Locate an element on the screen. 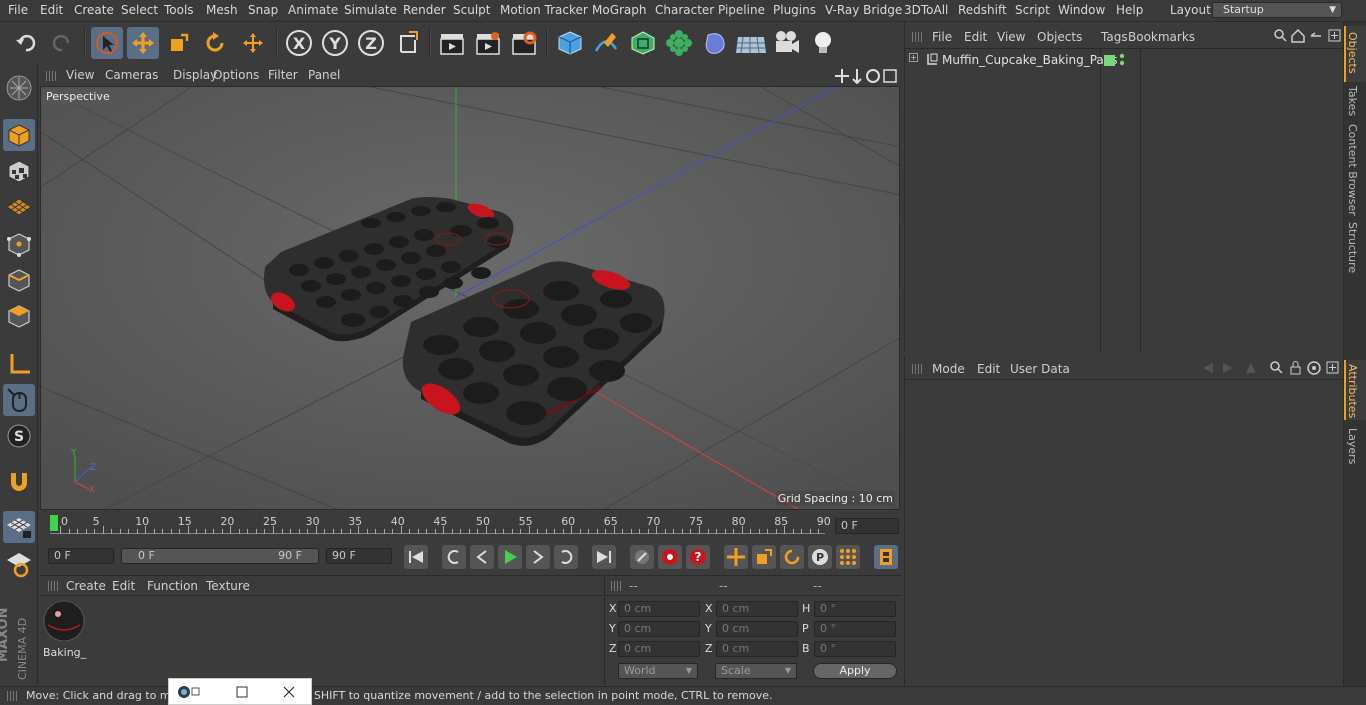  prev-frame-button is located at coordinates (482, 557).